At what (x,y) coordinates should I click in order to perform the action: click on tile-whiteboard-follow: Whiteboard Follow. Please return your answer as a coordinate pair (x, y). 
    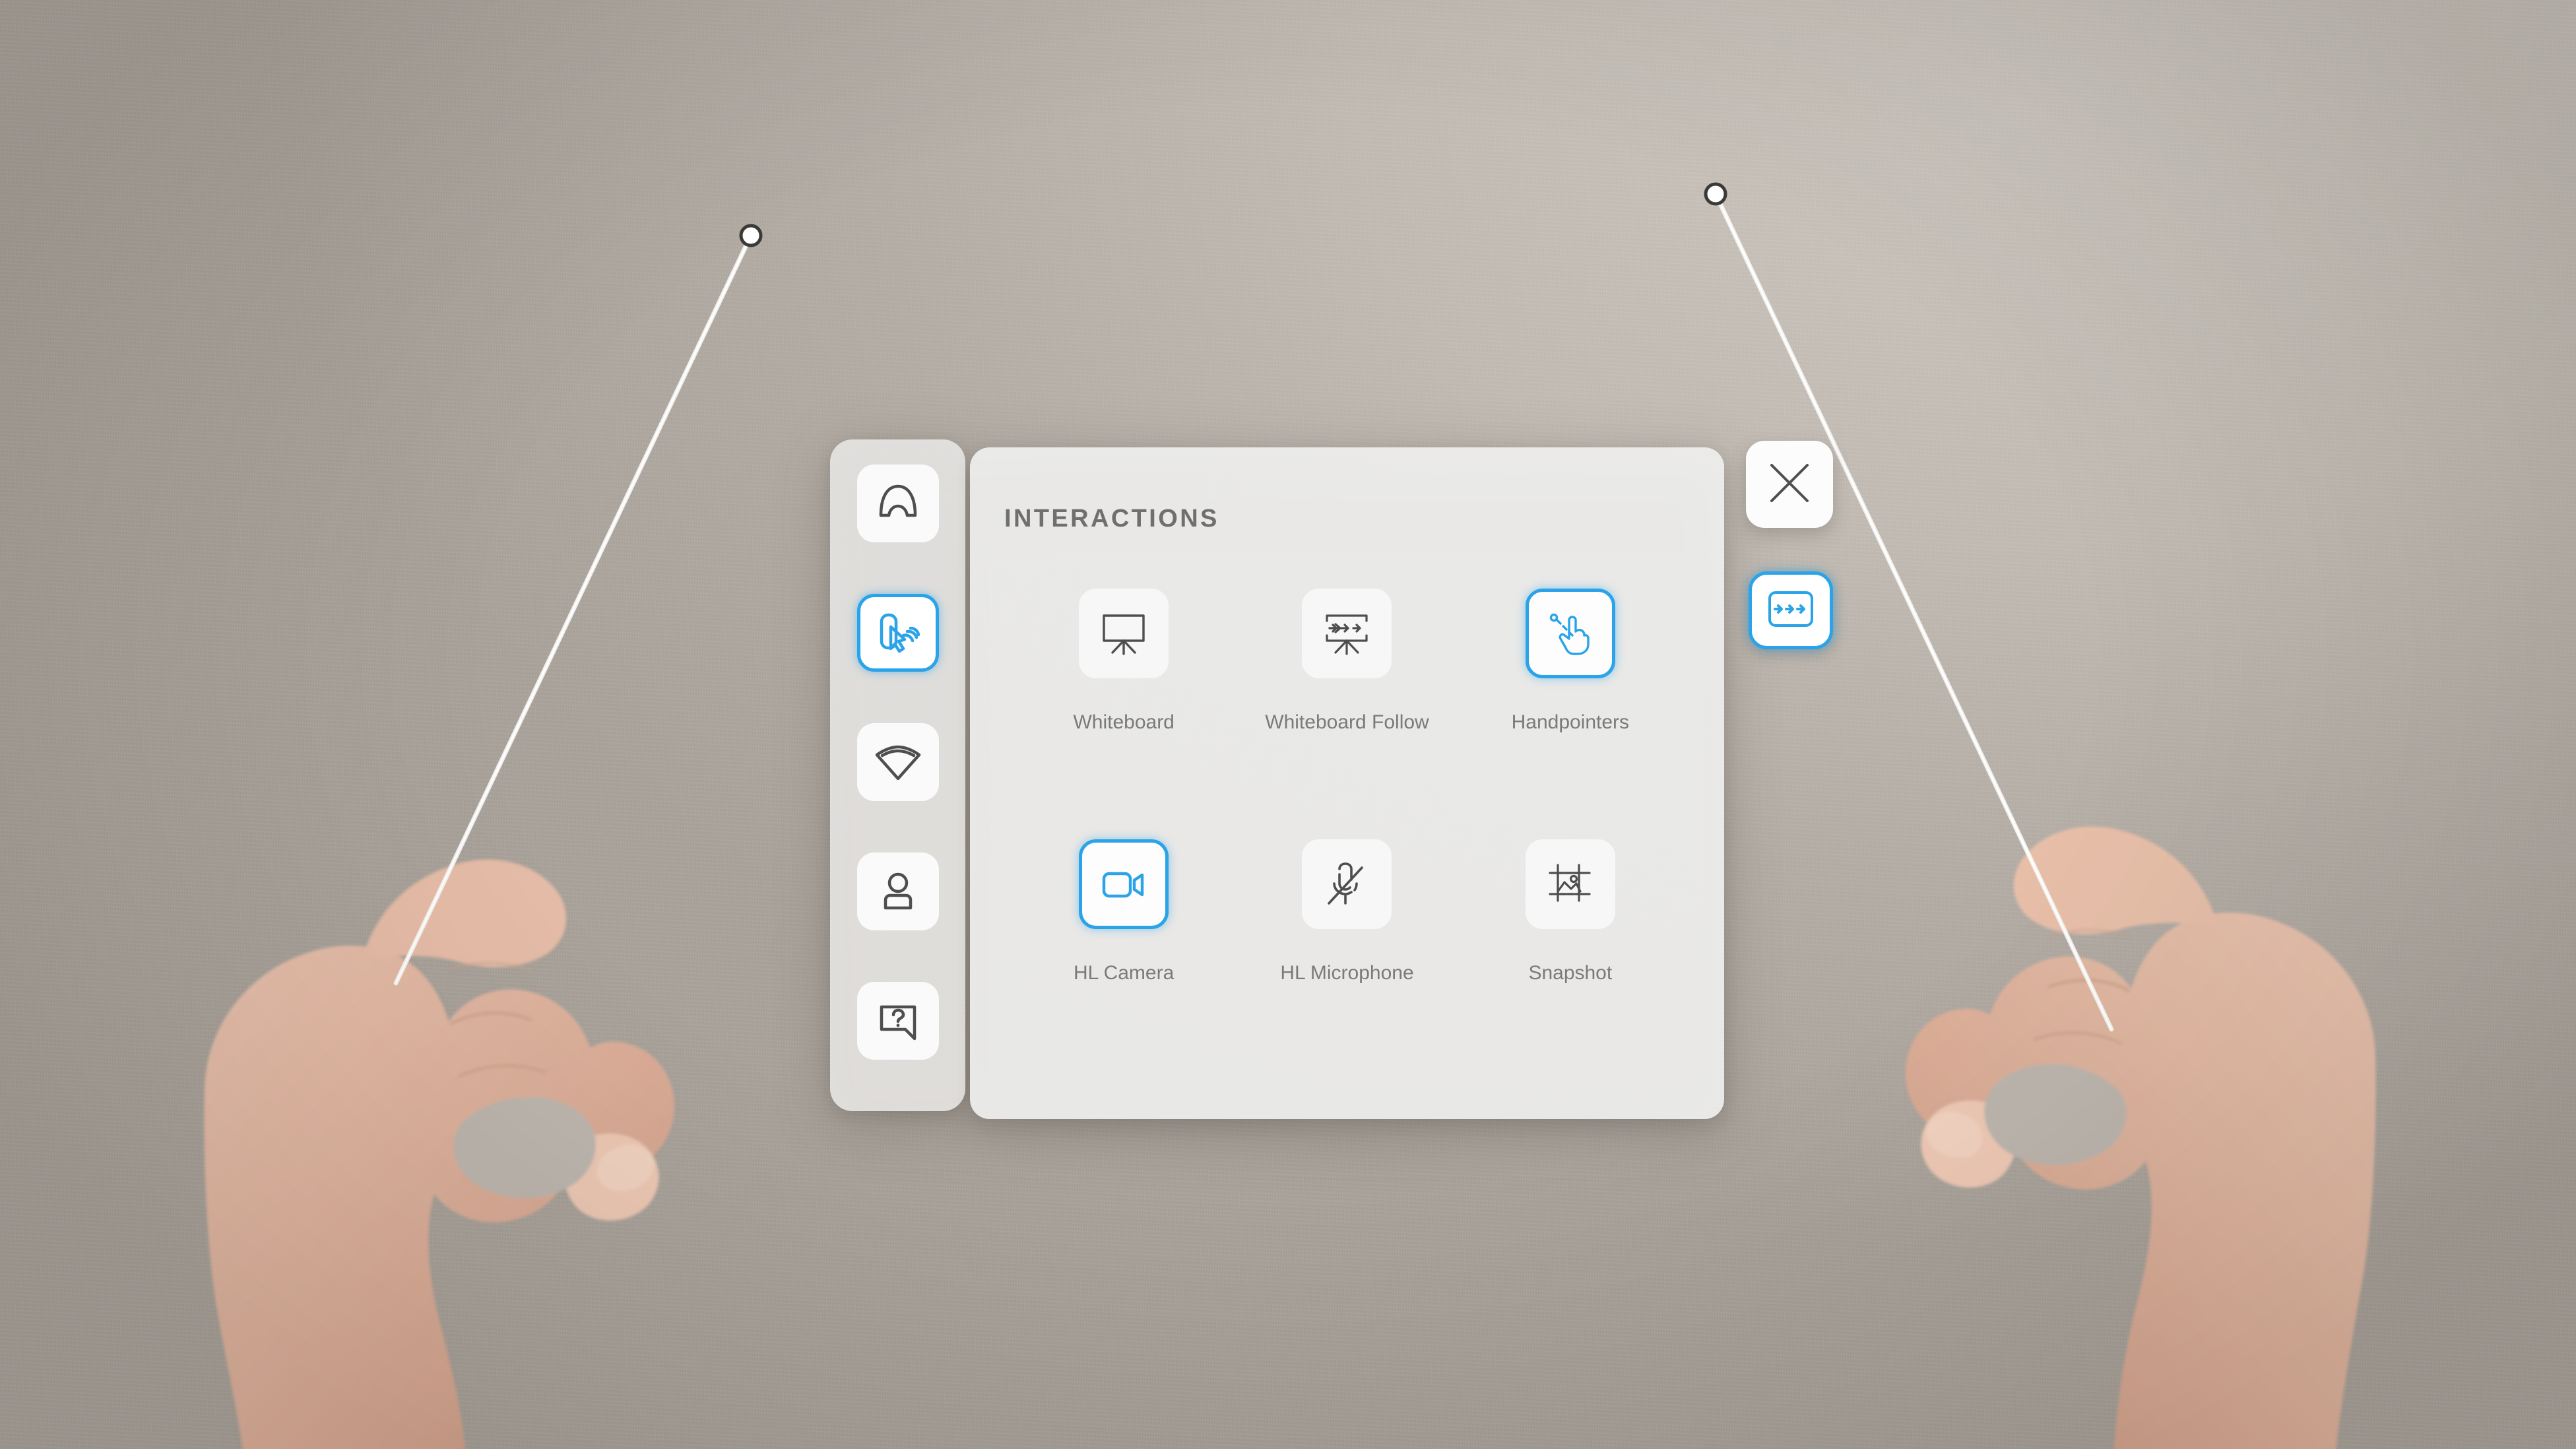
    Looking at the image, I should click on (1346, 696).